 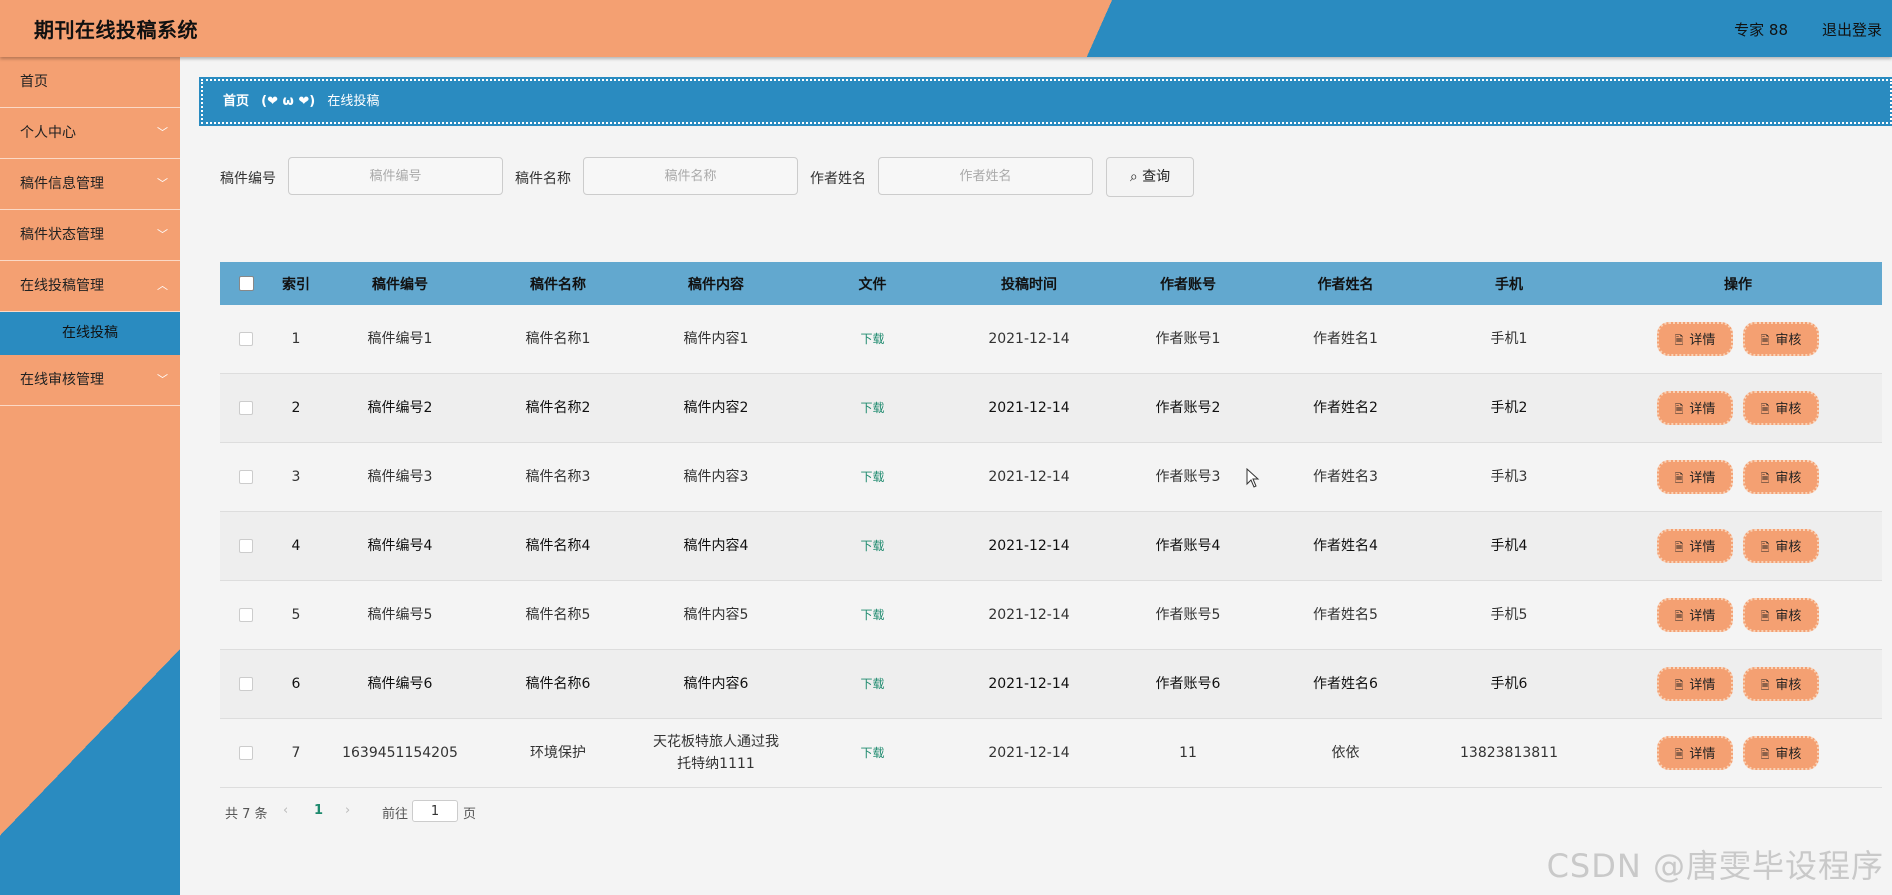 I want to click on breadcrumb-home: 首页, so click(x=236, y=101).